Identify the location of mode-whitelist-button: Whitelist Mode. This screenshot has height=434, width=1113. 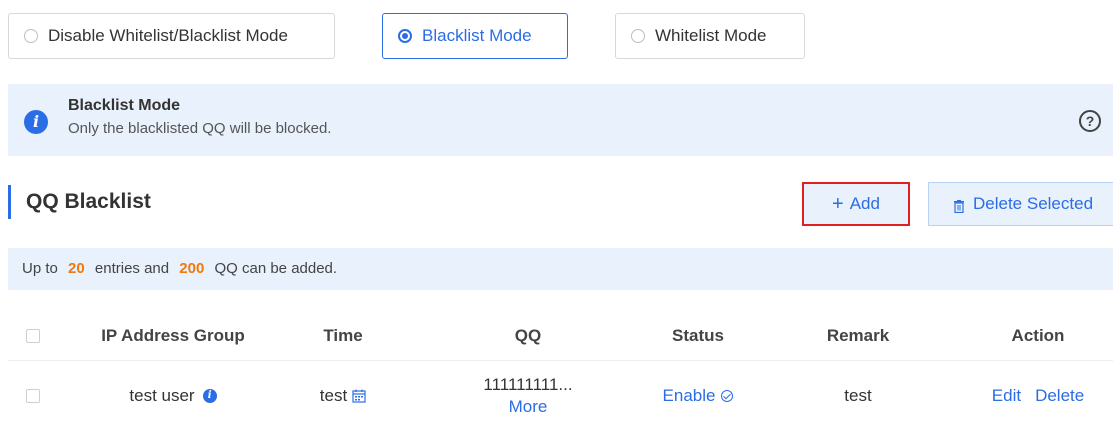
(710, 36).